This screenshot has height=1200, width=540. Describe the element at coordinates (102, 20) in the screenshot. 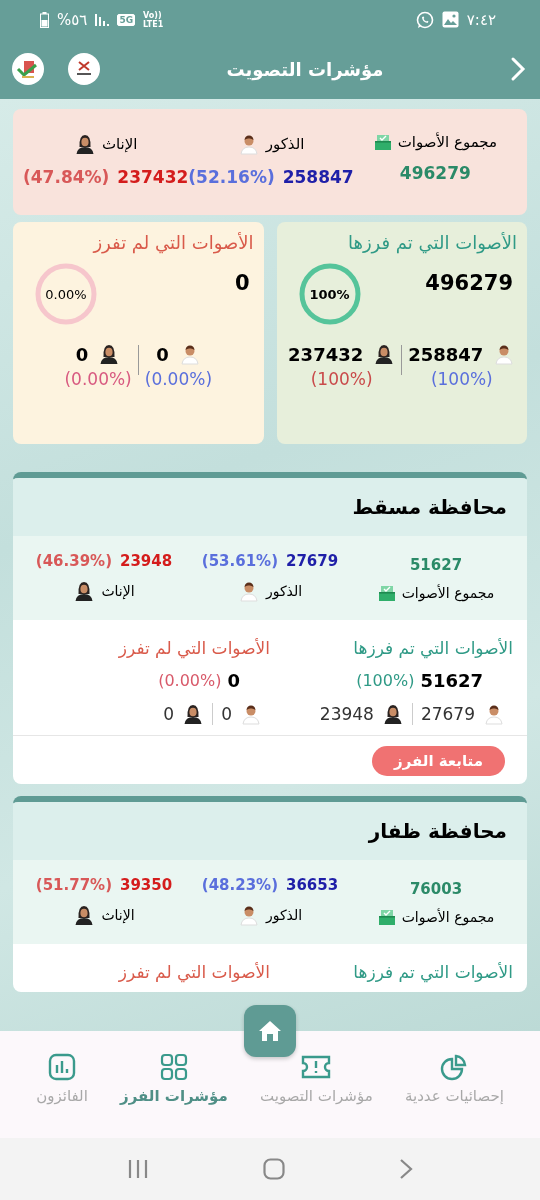

I see `signal-icon` at that location.